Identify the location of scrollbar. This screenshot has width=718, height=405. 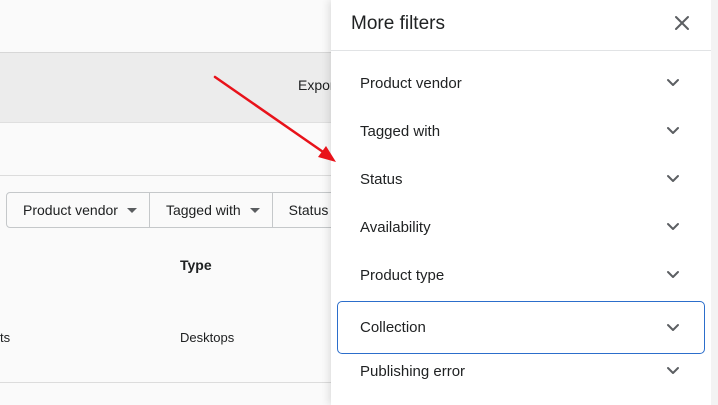
(714, 202).